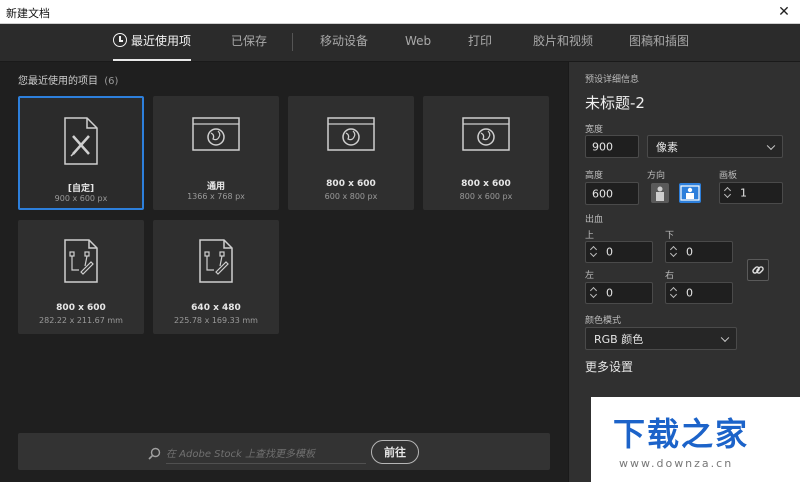 The image size is (800, 482). I want to click on clock-icon, so click(120, 40).